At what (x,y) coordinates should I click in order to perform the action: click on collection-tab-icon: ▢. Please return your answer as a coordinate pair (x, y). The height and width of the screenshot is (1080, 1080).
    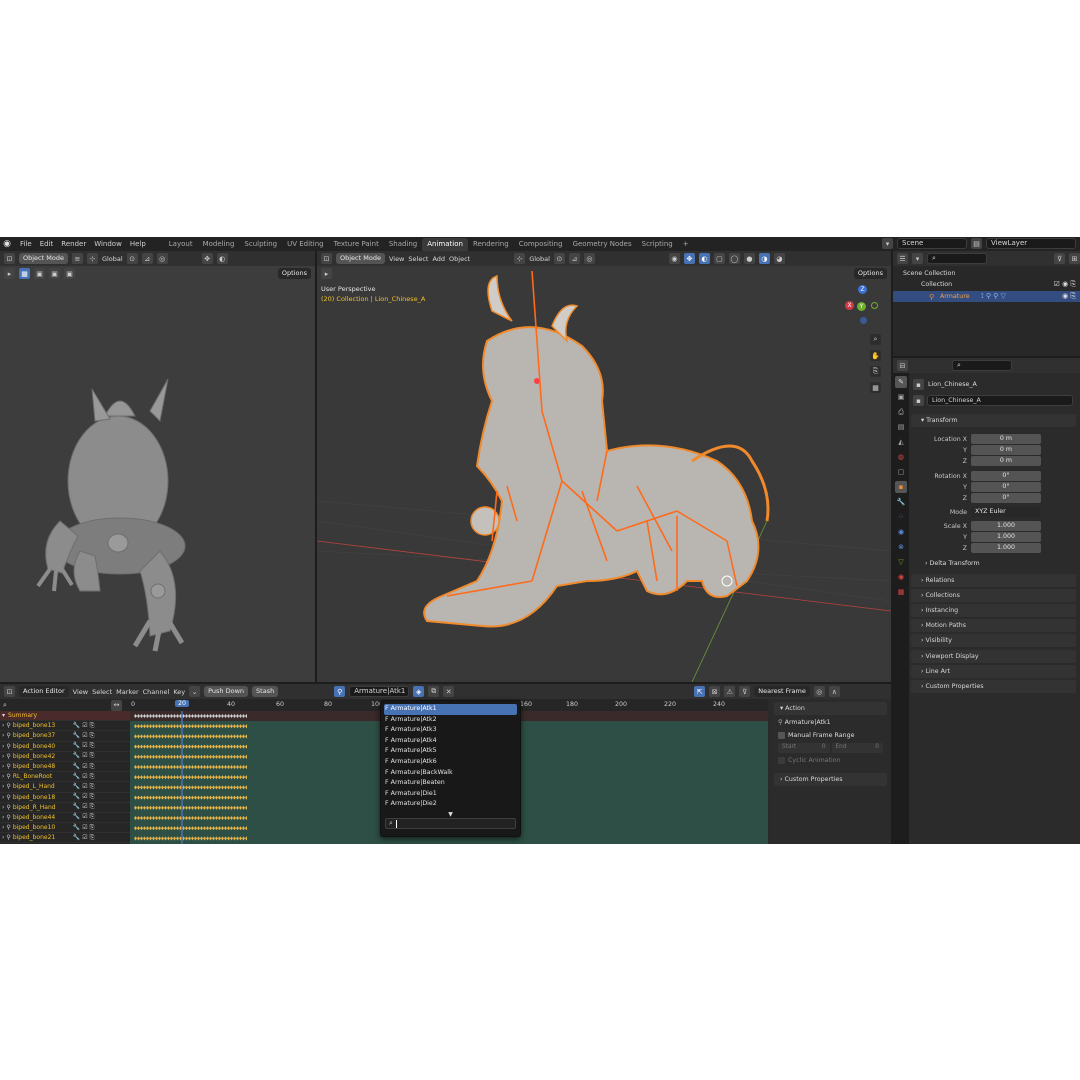
    Looking at the image, I should click on (901, 472).